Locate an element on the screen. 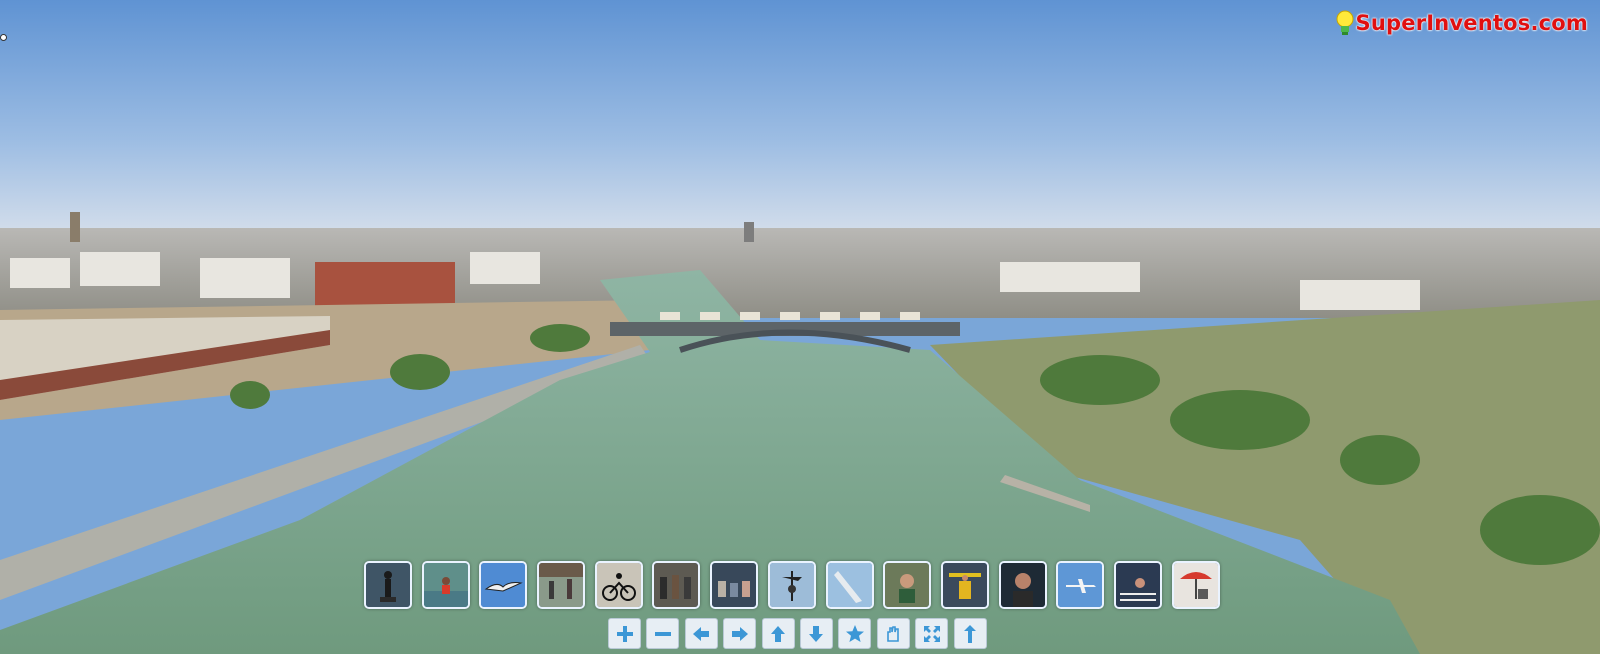  info-icon is located at coordinates (970, 633).